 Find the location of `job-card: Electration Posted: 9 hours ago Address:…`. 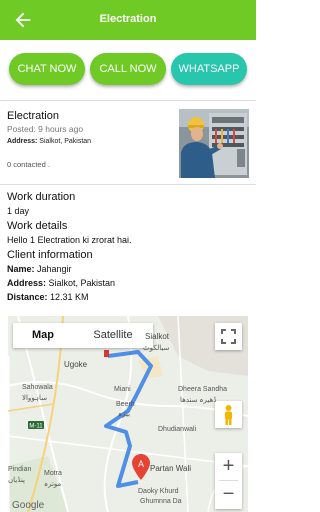

job-card: Electration Posted: 9 hours ago Address:… is located at coordinates (128, 142).